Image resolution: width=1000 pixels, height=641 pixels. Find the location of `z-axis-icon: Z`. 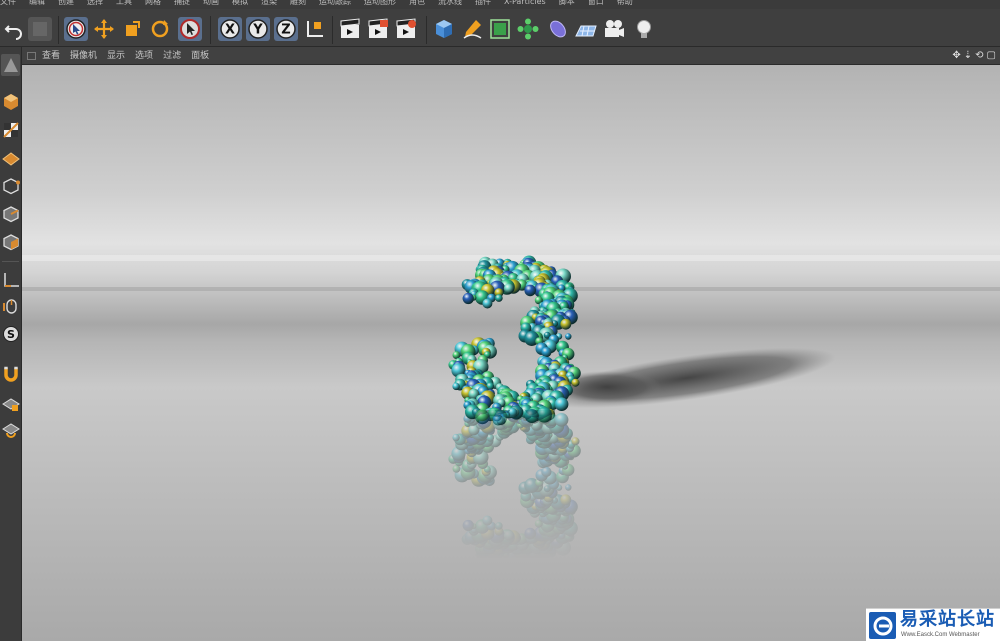

z-axis-icon: Z is located at coordinates (286, 29).